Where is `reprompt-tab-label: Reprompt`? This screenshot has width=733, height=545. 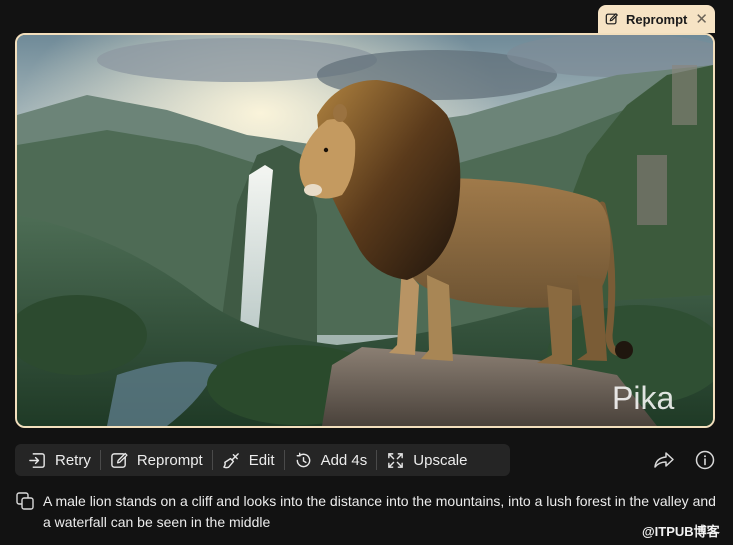 reprompt-tab-label: Reprompt is located at coordinates (657, 19).